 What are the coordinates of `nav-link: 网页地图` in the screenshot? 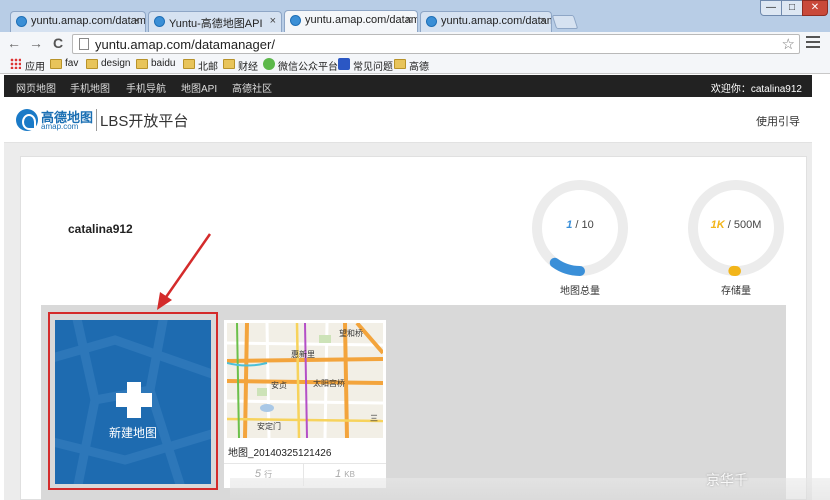 It's located at (36, 87).